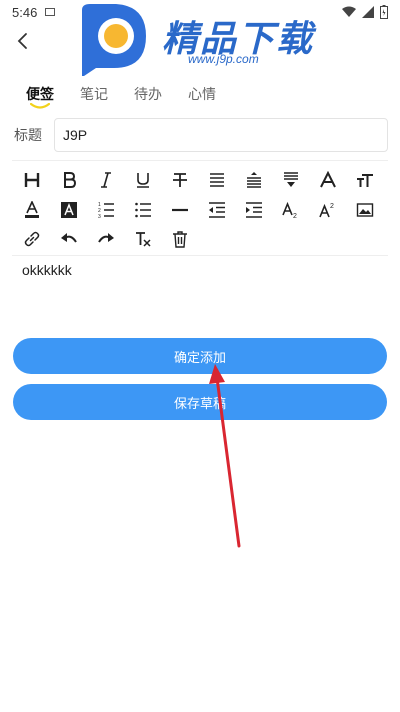  I want to click on watermark-url: www.j9p.com, so click(223, 59).